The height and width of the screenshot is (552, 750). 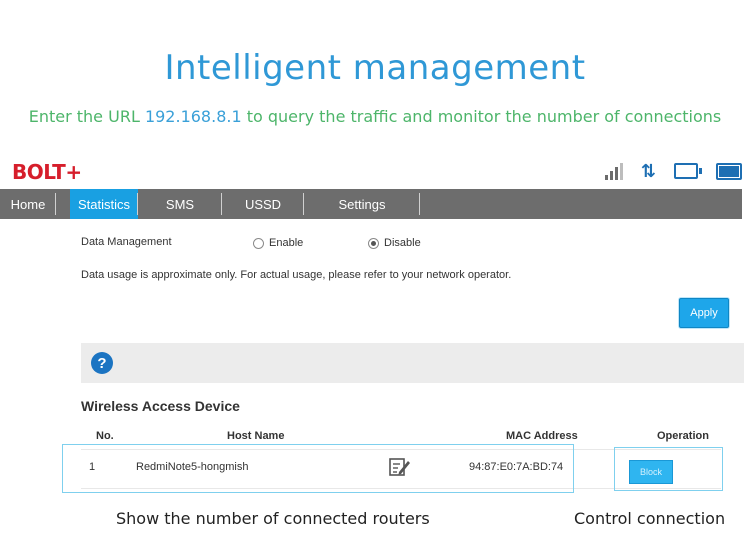 What do you see at coordinates (318, 468) in the screenshot?
I see `highlight-device-box` at bounding box center [318, 468].